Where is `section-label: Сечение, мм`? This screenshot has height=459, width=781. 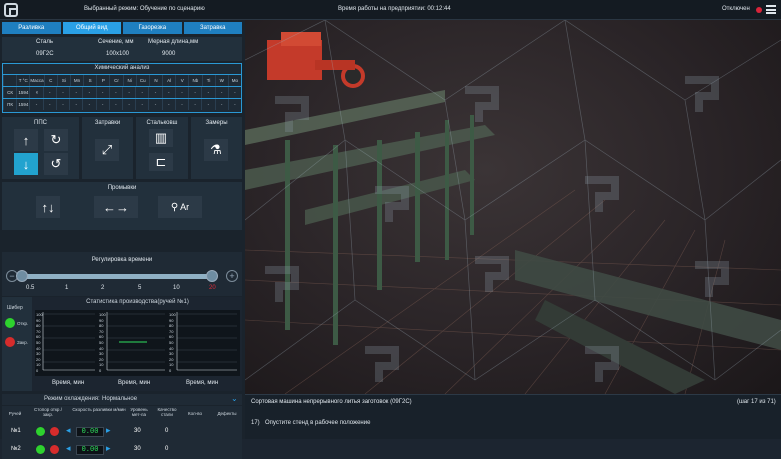 section-label: Сечение, мм is located at coordinates (116, 42).